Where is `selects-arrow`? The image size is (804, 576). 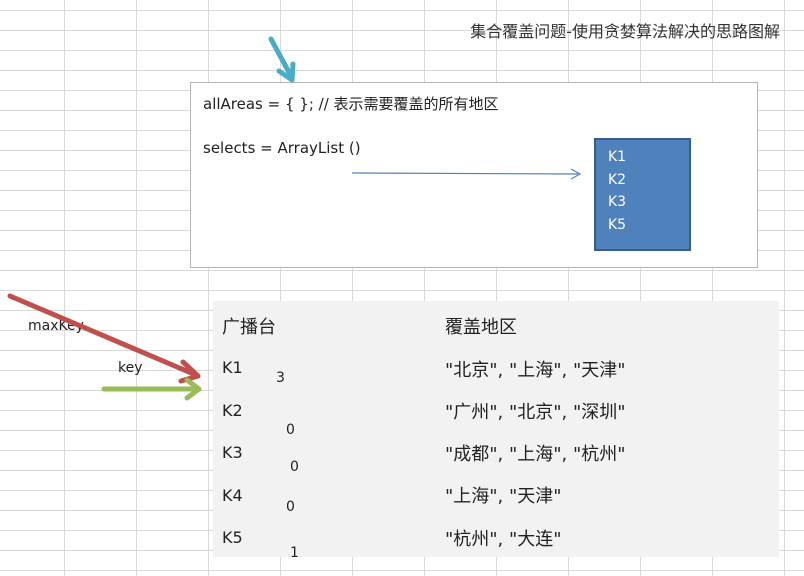 selects-arrow is located at coordinates (465, 173).